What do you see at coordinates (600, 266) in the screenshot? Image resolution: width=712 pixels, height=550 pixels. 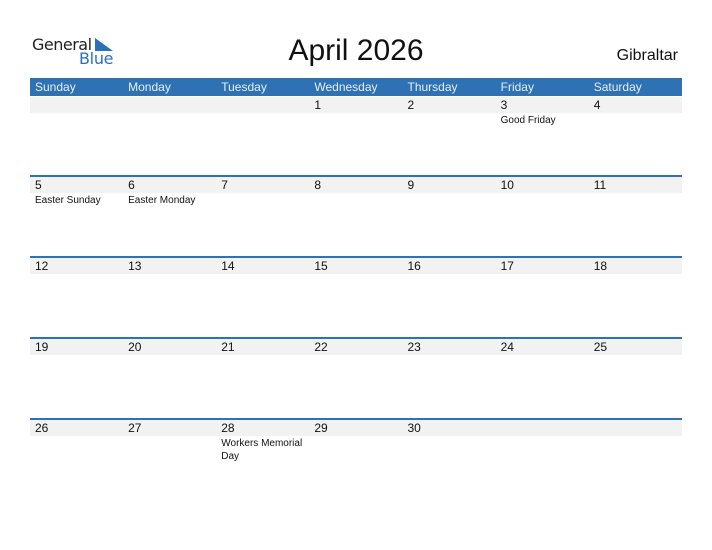 I see `day-number: 18` at bounding box center [600, 266].